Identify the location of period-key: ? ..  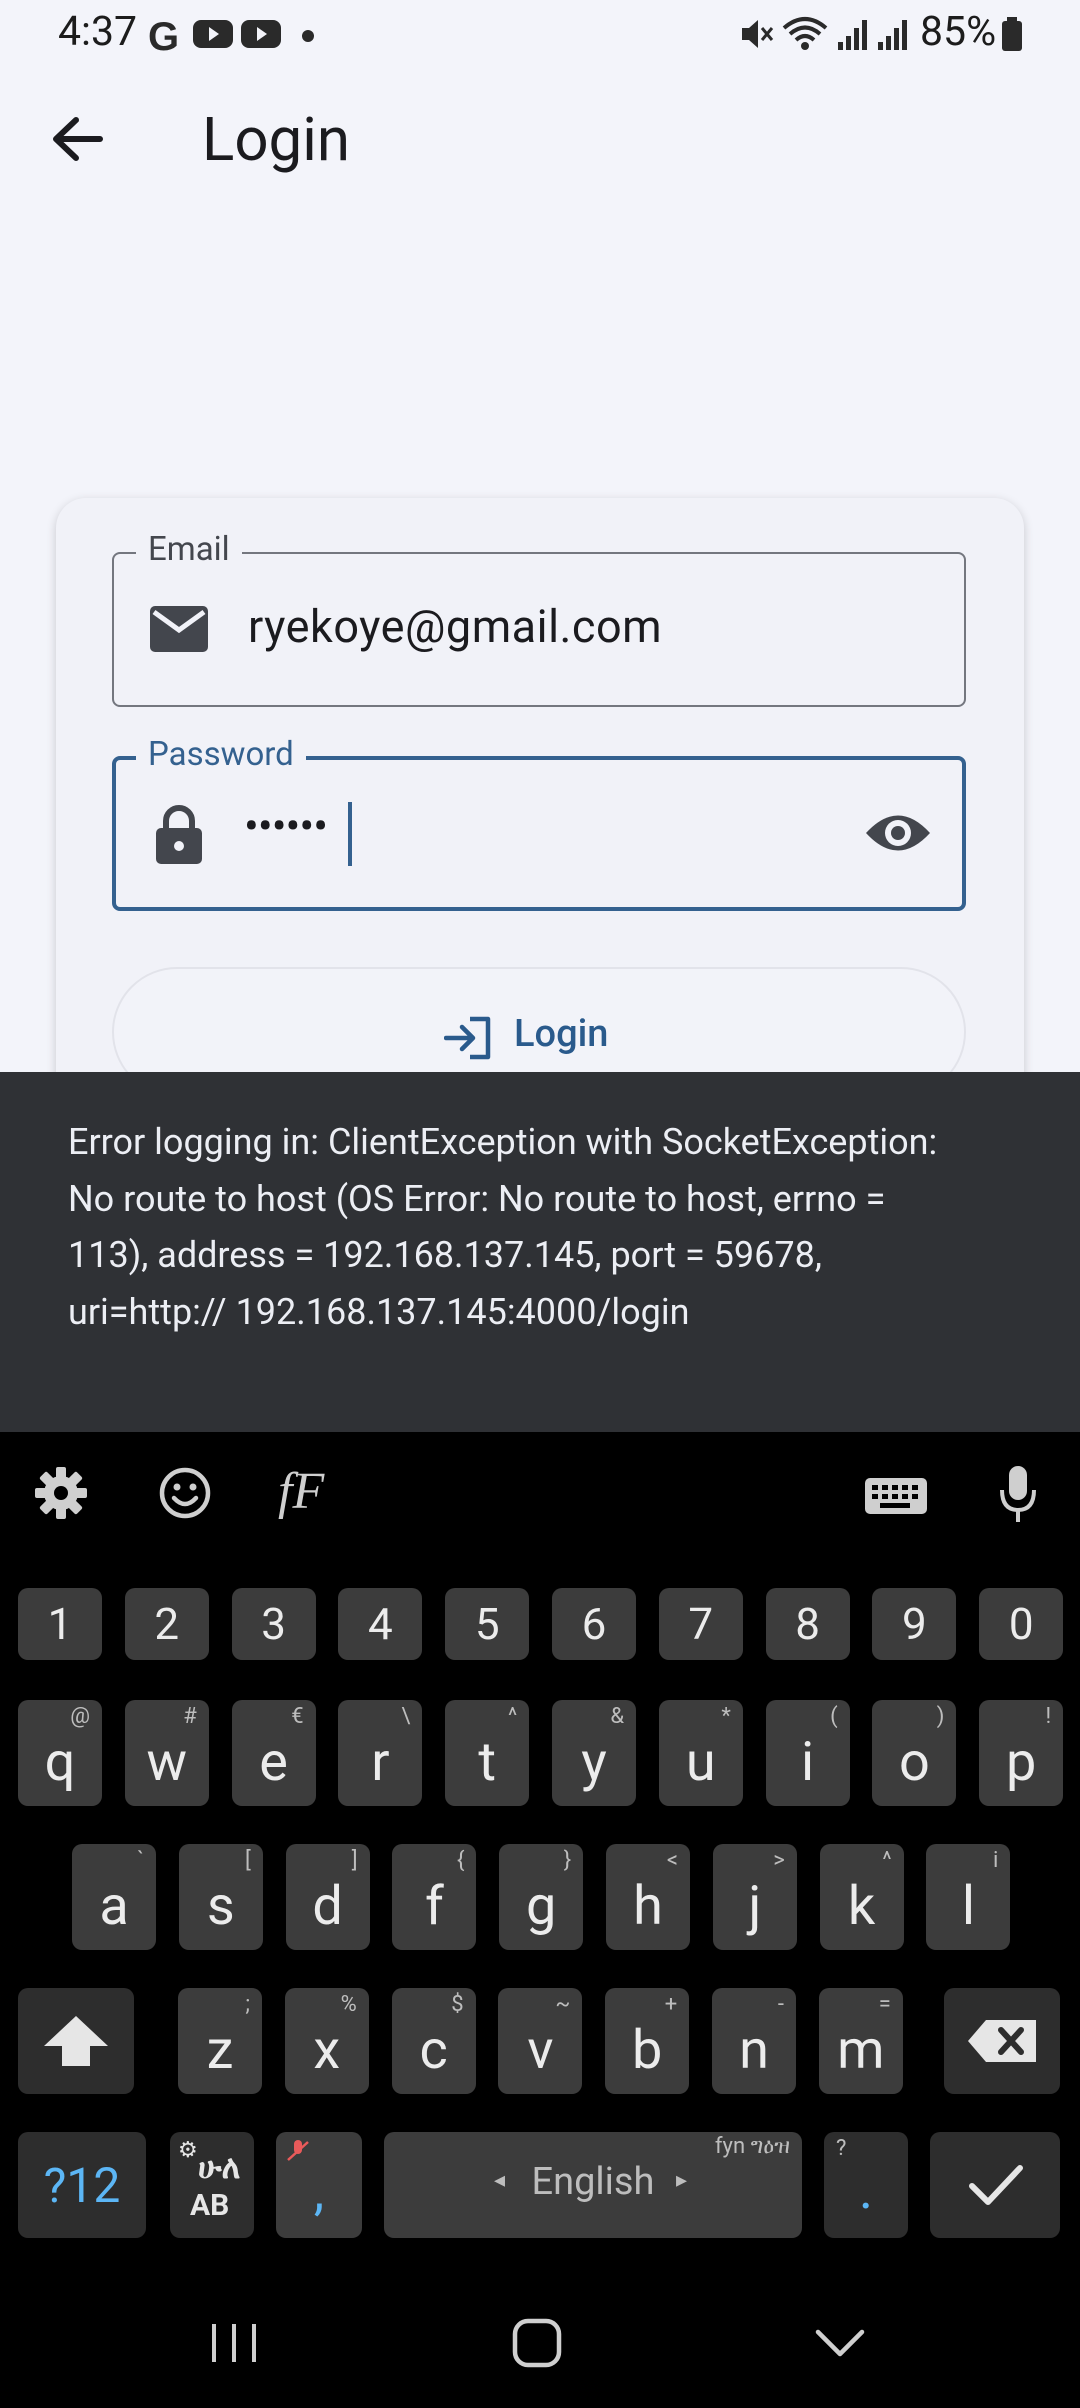
(866, 2185).